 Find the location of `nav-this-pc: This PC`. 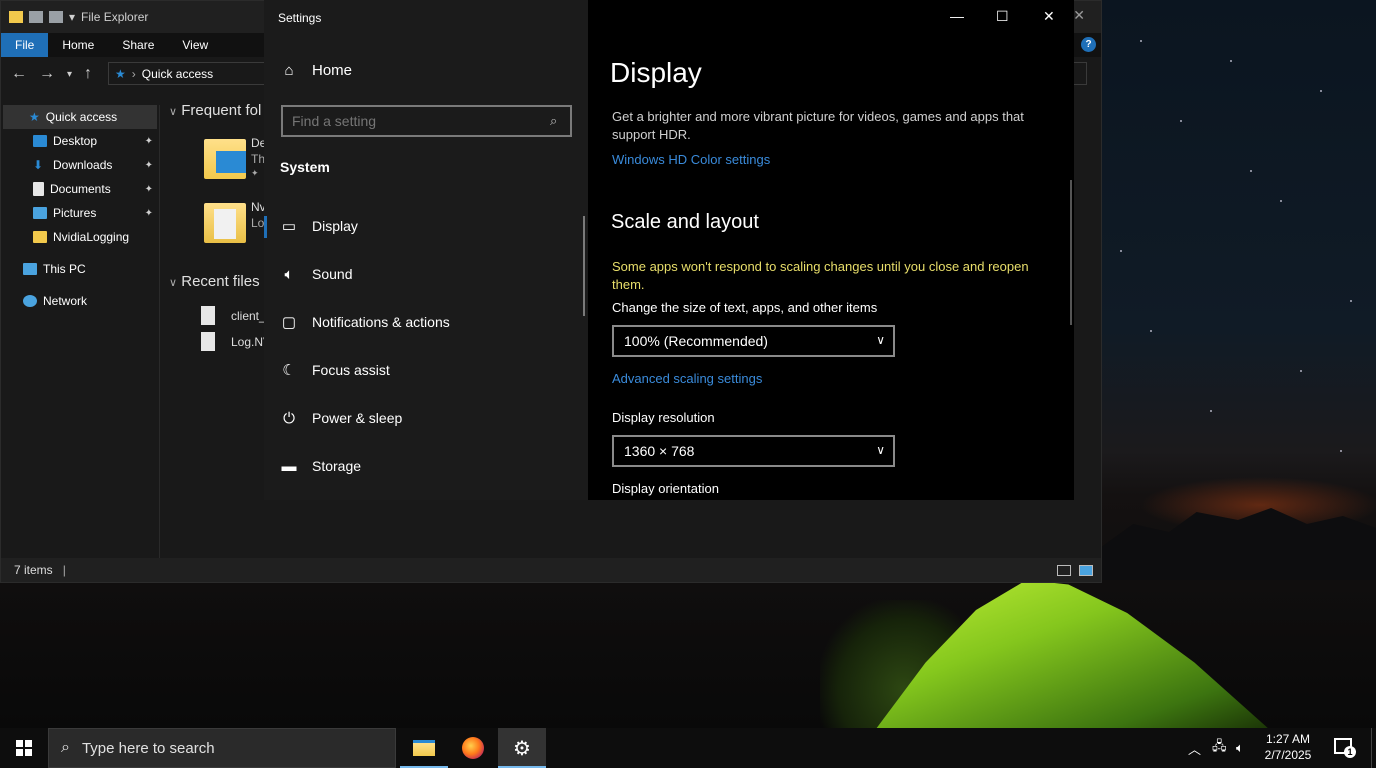

nav-this-pc: This PC is located at coordinates (80, 269).